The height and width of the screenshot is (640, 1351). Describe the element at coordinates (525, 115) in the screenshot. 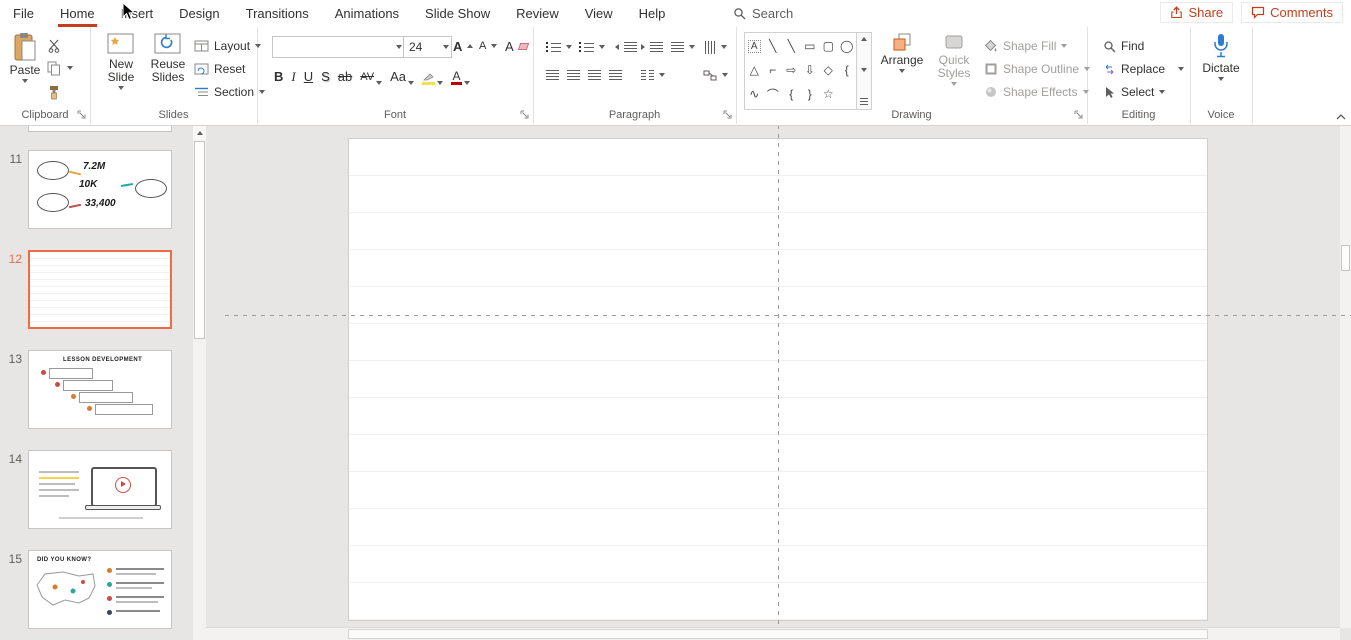

I see `font-dialog-launcher` at that location.